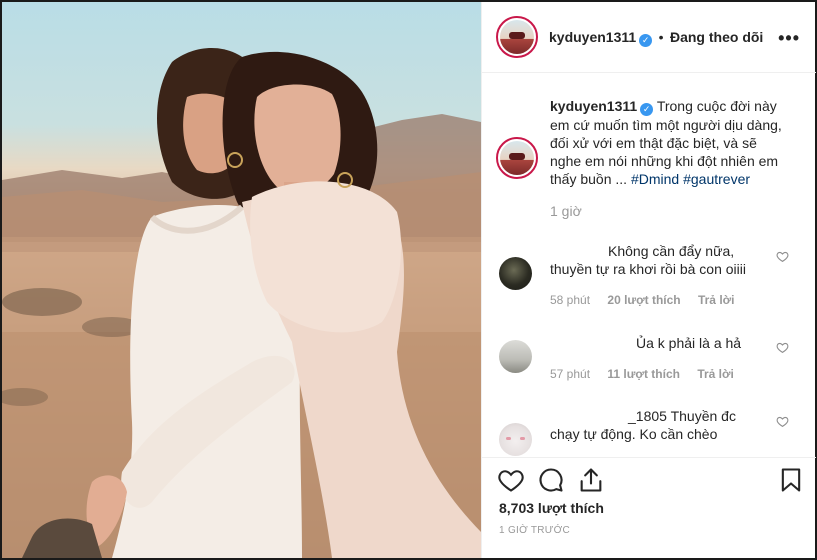 This screenshot has width=817, height=560. I want to click on caption-line: Trong cuộc đời này, so click(716, 106).